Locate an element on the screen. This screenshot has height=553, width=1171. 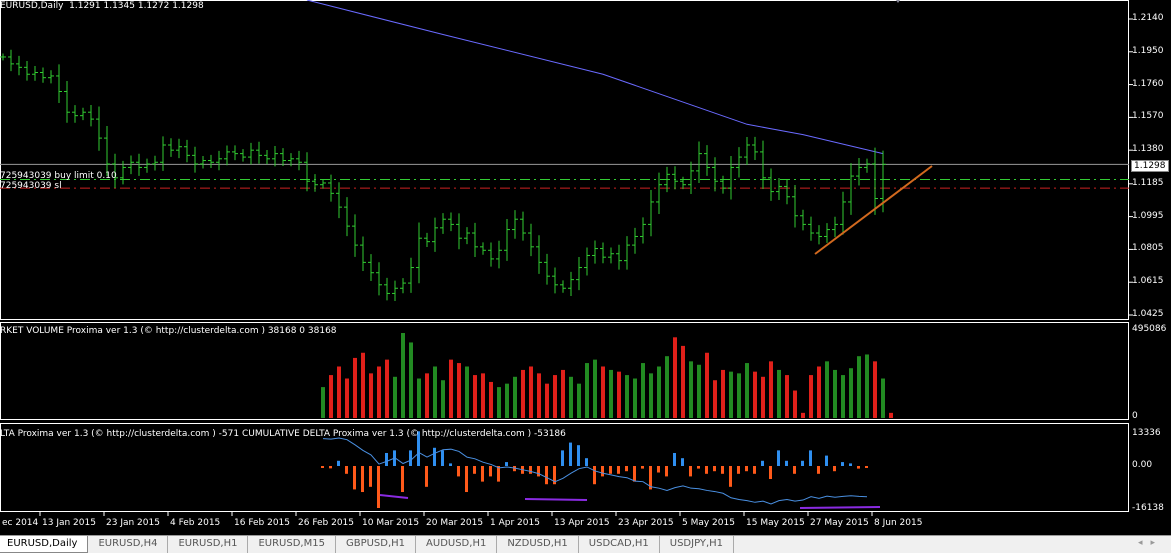
symbol-label: EURUSD,Daily is located at coordinates (32, 6).